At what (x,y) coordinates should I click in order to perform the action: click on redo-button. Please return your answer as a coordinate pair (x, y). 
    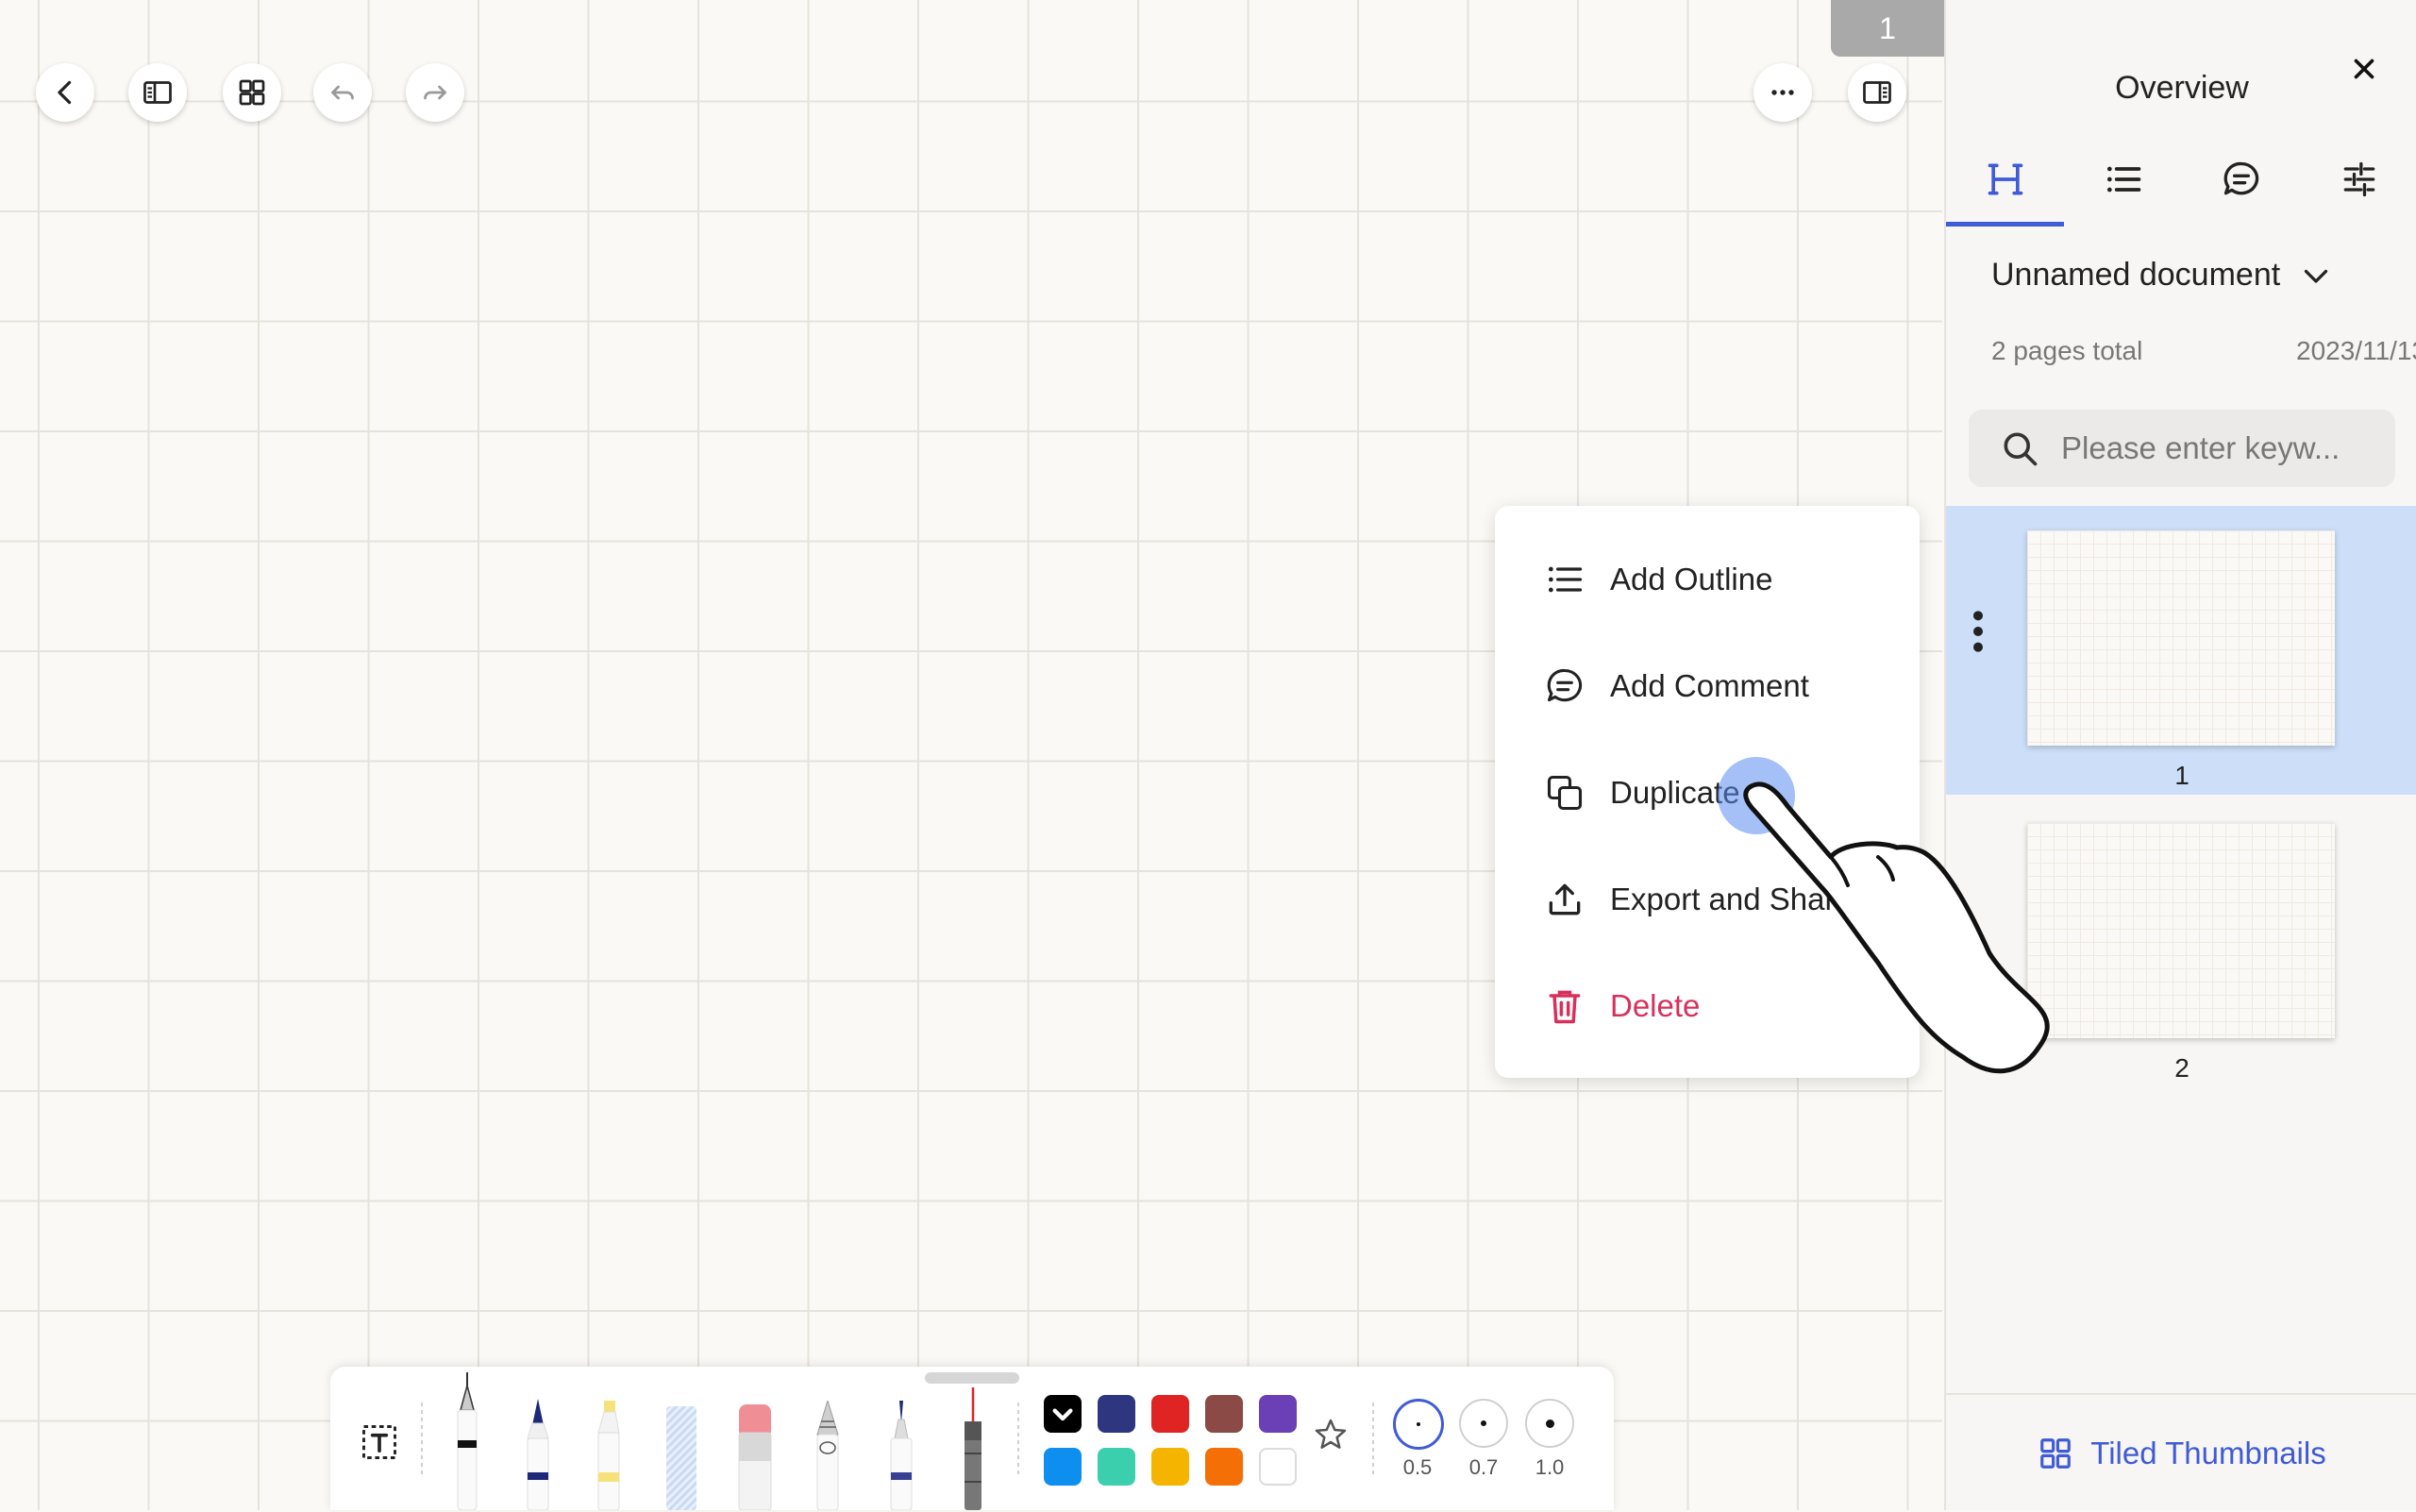
    Looking at the image, I should click on (435, 92).